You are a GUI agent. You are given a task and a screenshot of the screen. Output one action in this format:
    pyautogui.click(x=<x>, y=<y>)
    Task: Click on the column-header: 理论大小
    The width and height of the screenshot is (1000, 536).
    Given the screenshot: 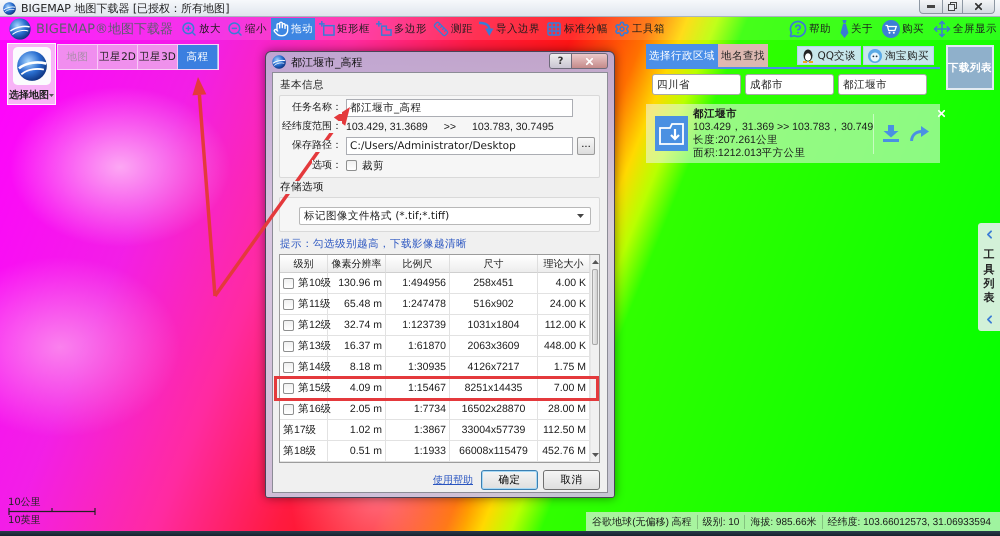 What is the action you would take?
    pyautogui.click(x=564, y=264)
    